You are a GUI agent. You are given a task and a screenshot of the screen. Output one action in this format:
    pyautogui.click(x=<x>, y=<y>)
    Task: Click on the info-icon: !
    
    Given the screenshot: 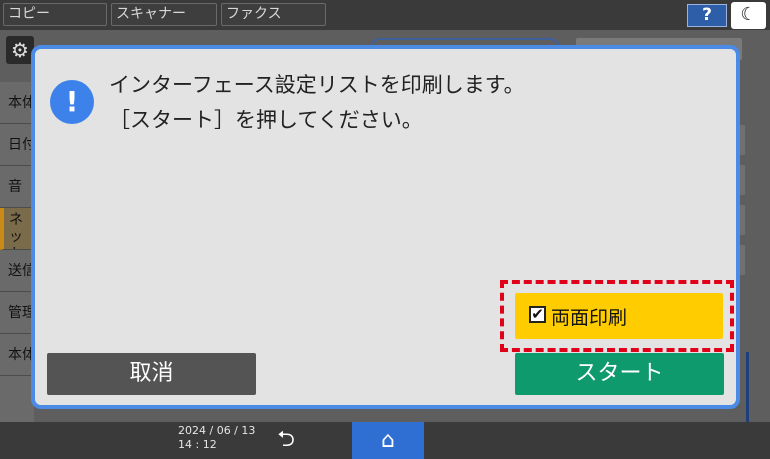 What is the action you would take?
    pyautogui.click(x=72, y=102)
    